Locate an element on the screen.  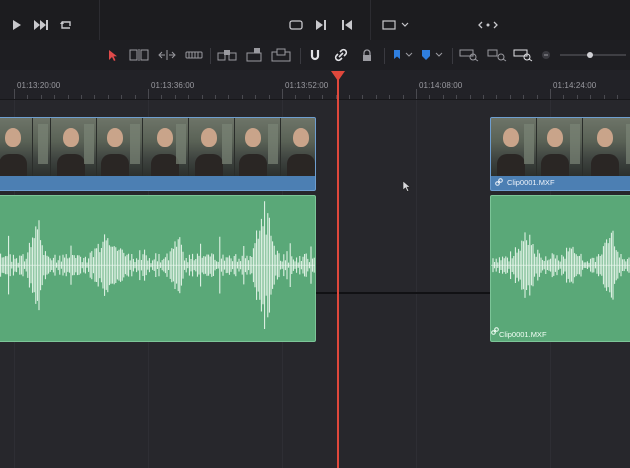
video-clip-left is located at coordinates (158, 154).